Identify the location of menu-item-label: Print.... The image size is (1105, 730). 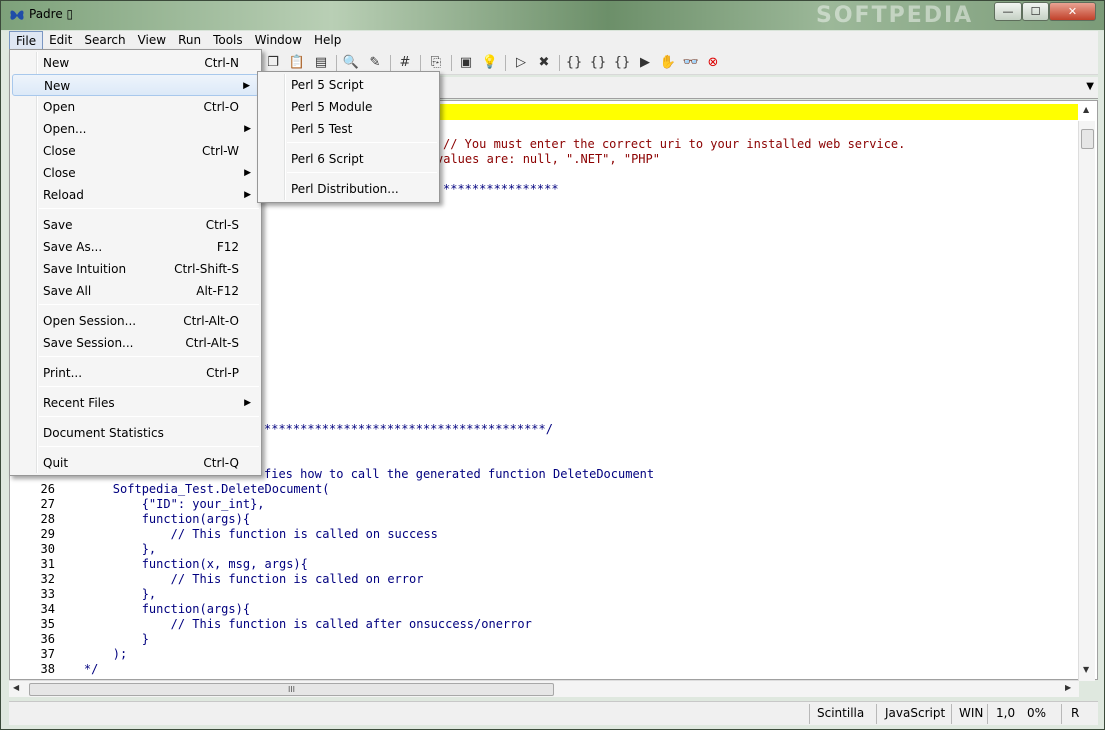
(63, 373).